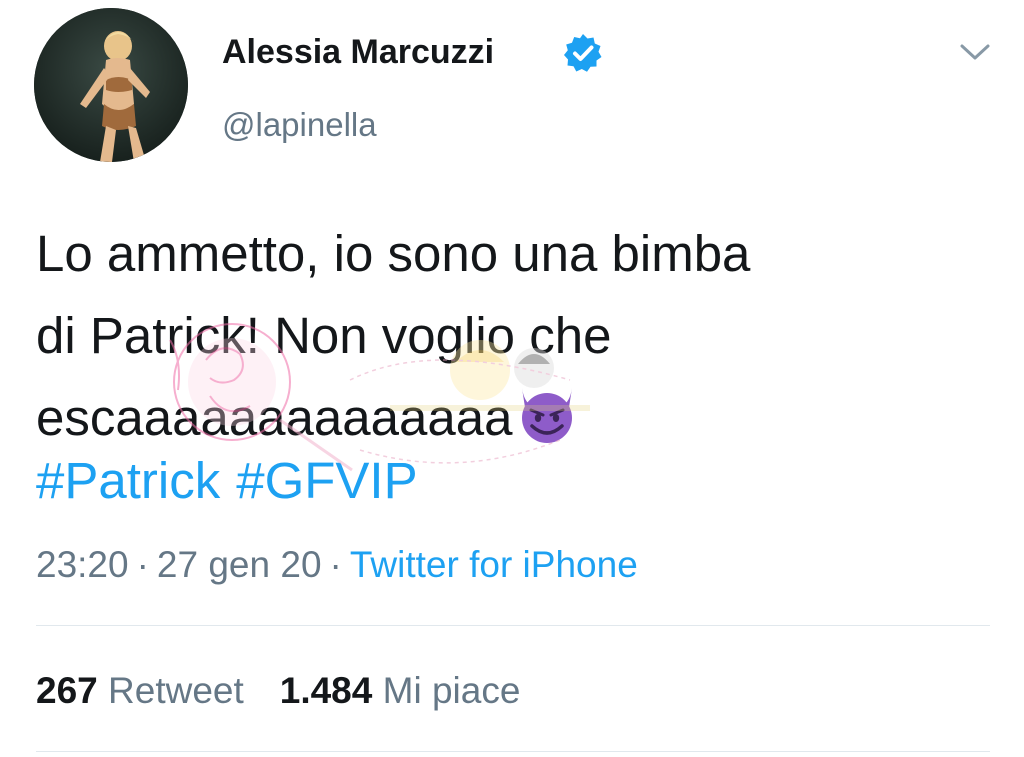 The width and height of the screenshot is (1024, 757). Describe the element at coordinates (400, 690) in the screenshot. I see `like-count: 1.484 Mi piace` at that location.